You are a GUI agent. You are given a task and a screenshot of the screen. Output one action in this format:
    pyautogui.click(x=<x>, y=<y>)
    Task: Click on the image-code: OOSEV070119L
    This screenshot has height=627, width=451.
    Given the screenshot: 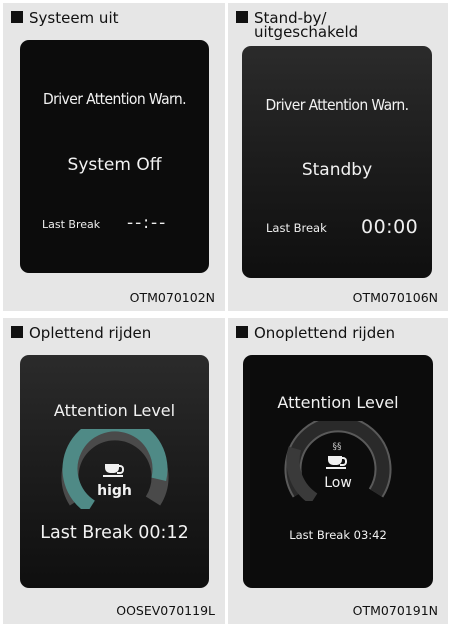 What is the action you would take?
    pyautogui.click(x=165, y=610)
    